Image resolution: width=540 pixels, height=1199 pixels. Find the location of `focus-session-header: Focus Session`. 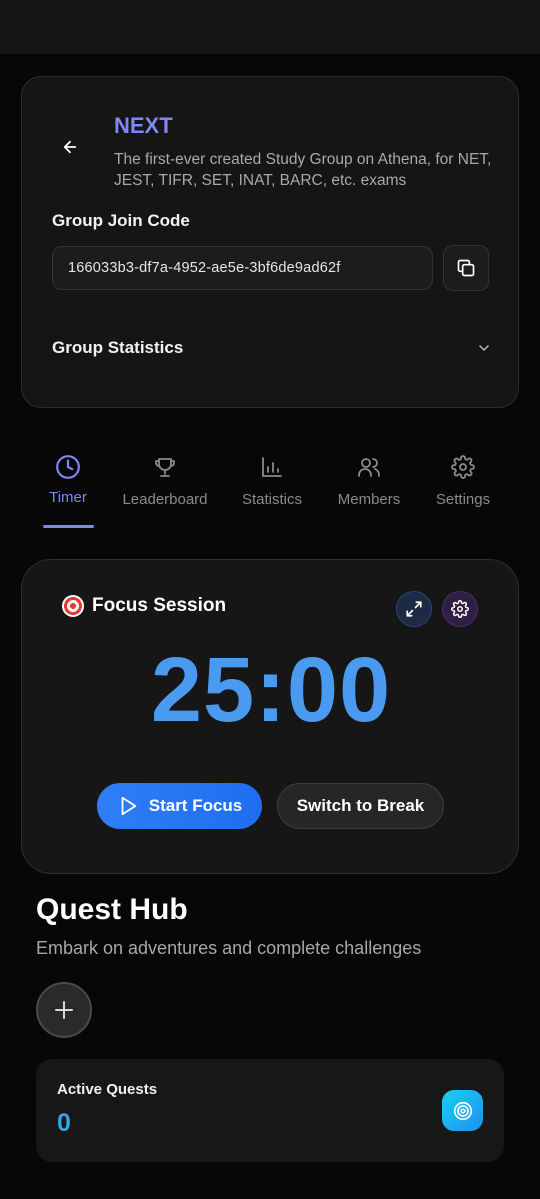

focus-session-header: Focus Session is located at coordinates (144, 606).